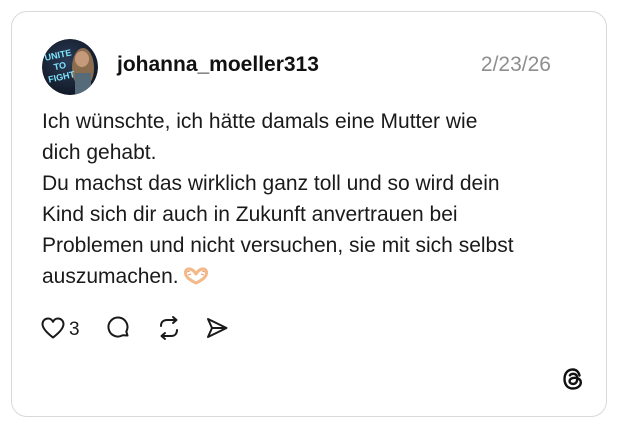 This screenshot has width=620, height=430. What do you see at coordinates (196, 278) in the screenshot?
I see `heart-hands-emoji-icon` at bounding box center [196, 278].